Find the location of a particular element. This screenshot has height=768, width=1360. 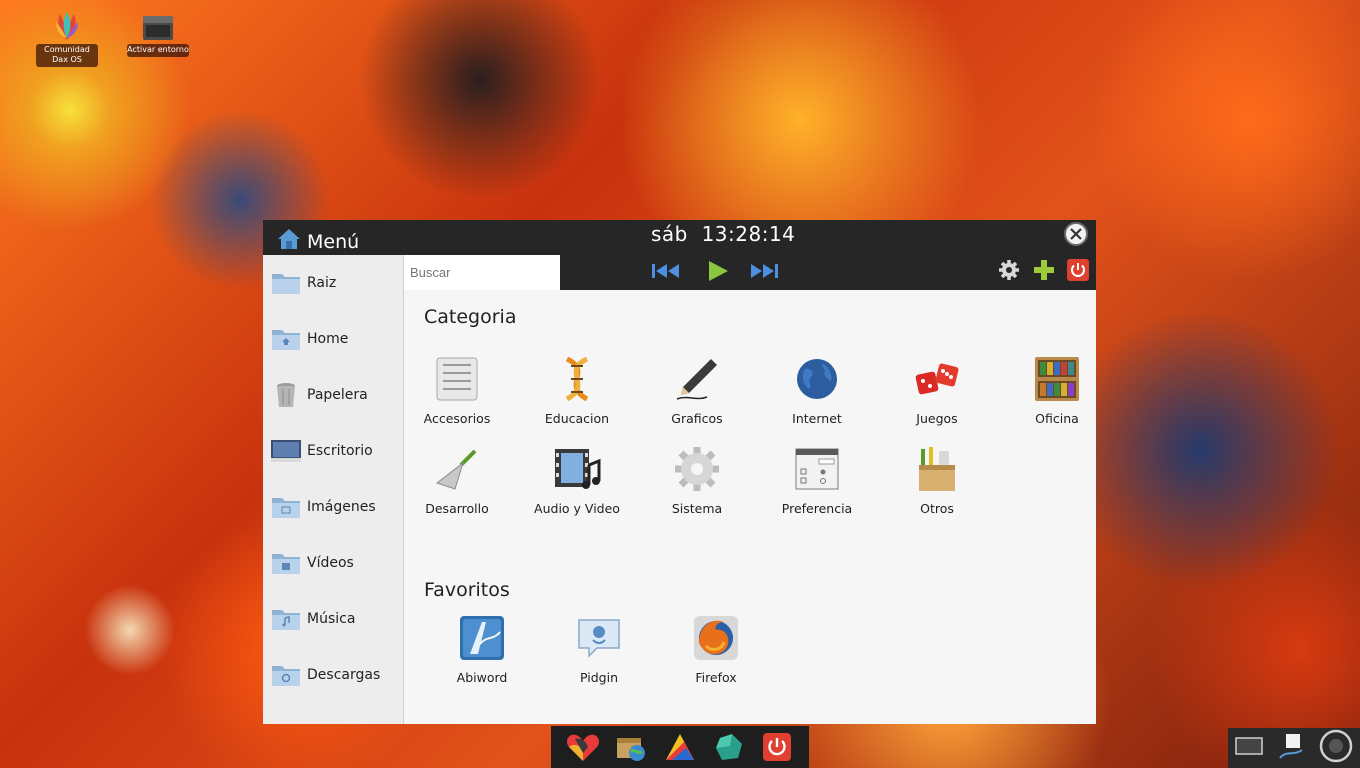

gem-icon is located at coordinates (728, 747).